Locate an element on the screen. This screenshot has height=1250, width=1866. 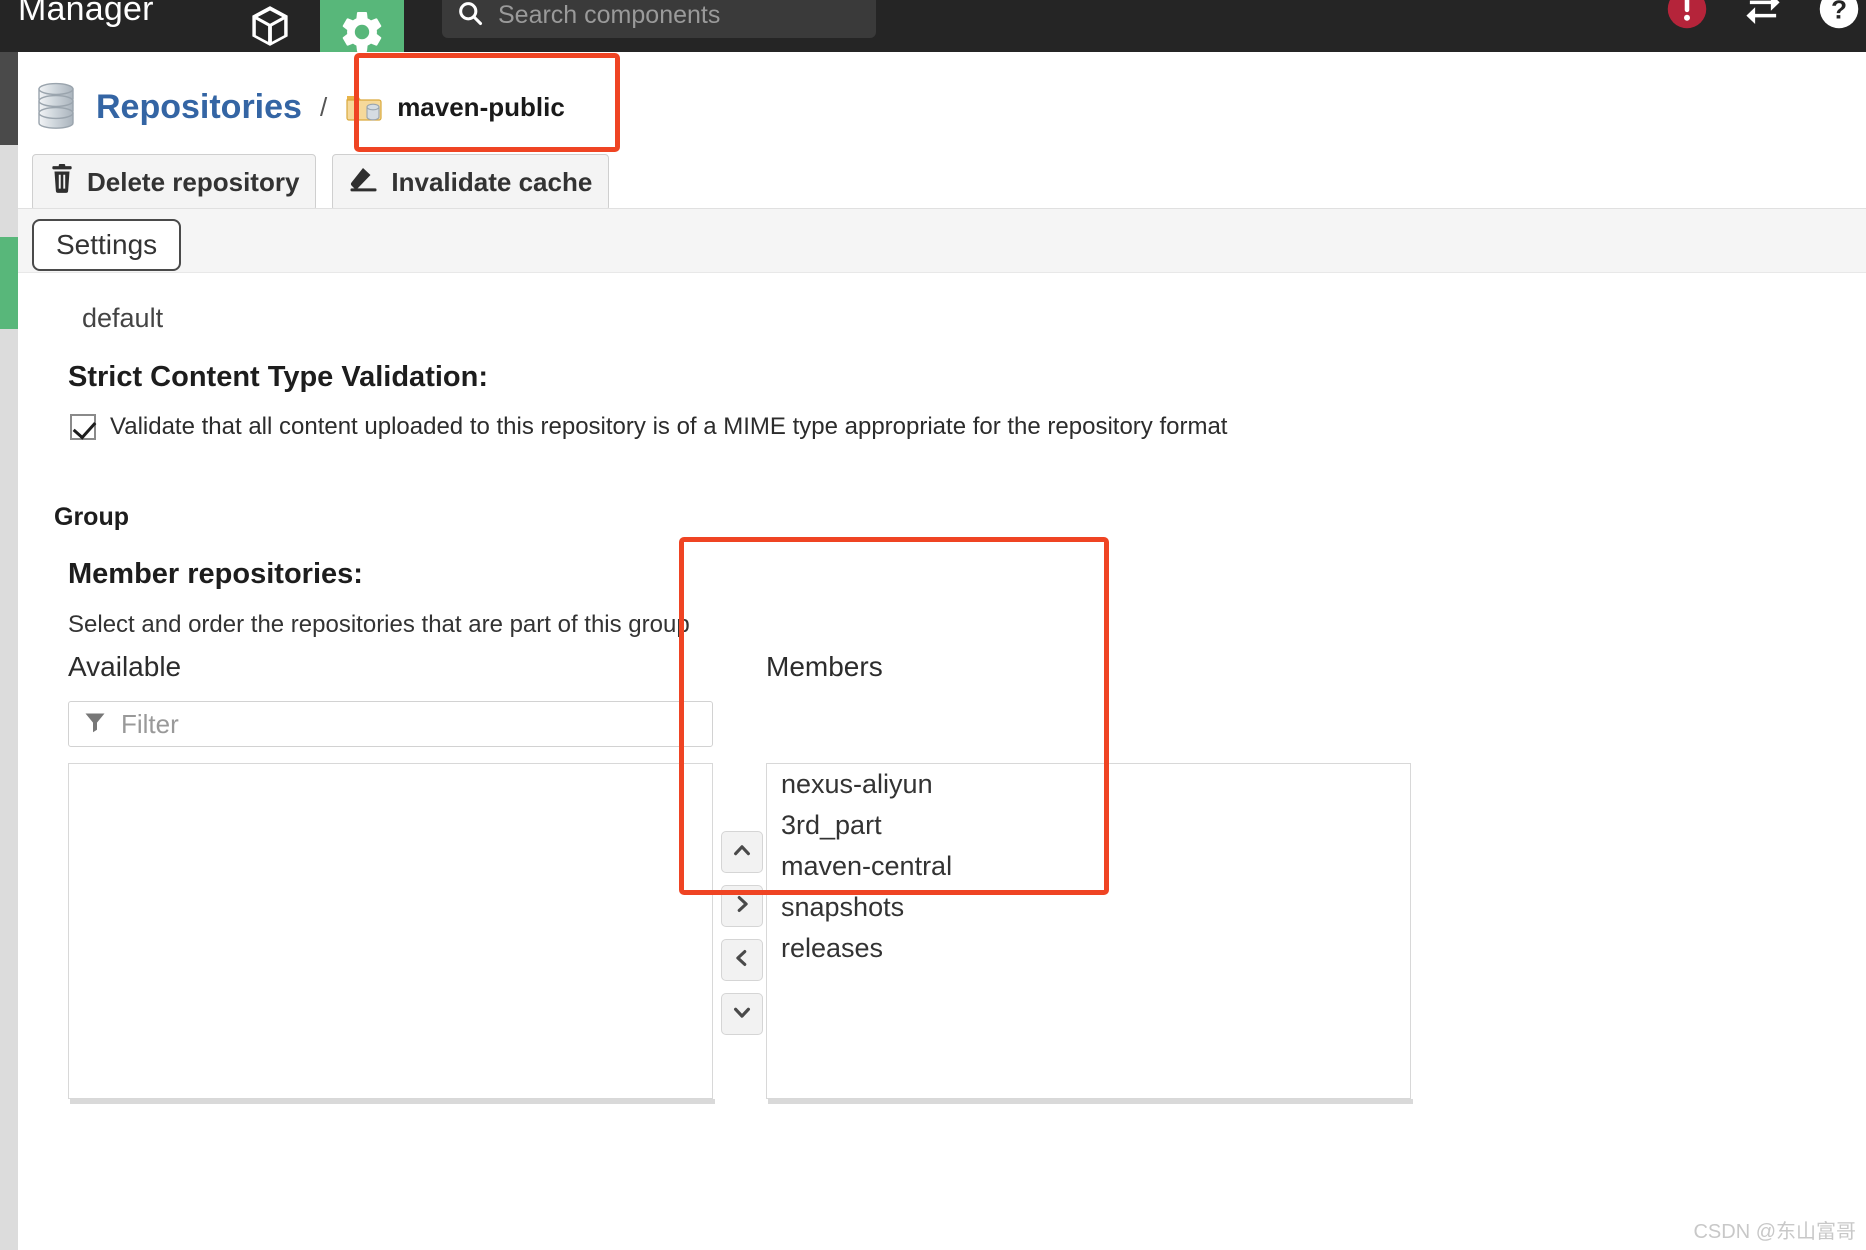
members-list-item: releases is located at coordinates (1088, 948).